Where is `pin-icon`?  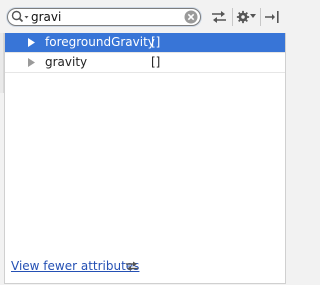
pin-icon is located at coordinates (272, 17).